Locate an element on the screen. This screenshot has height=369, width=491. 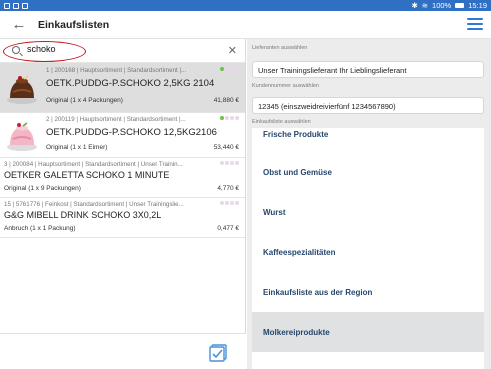
item-pack: Original (1 x 1 Eimer) is located at coordinates (77, 147).